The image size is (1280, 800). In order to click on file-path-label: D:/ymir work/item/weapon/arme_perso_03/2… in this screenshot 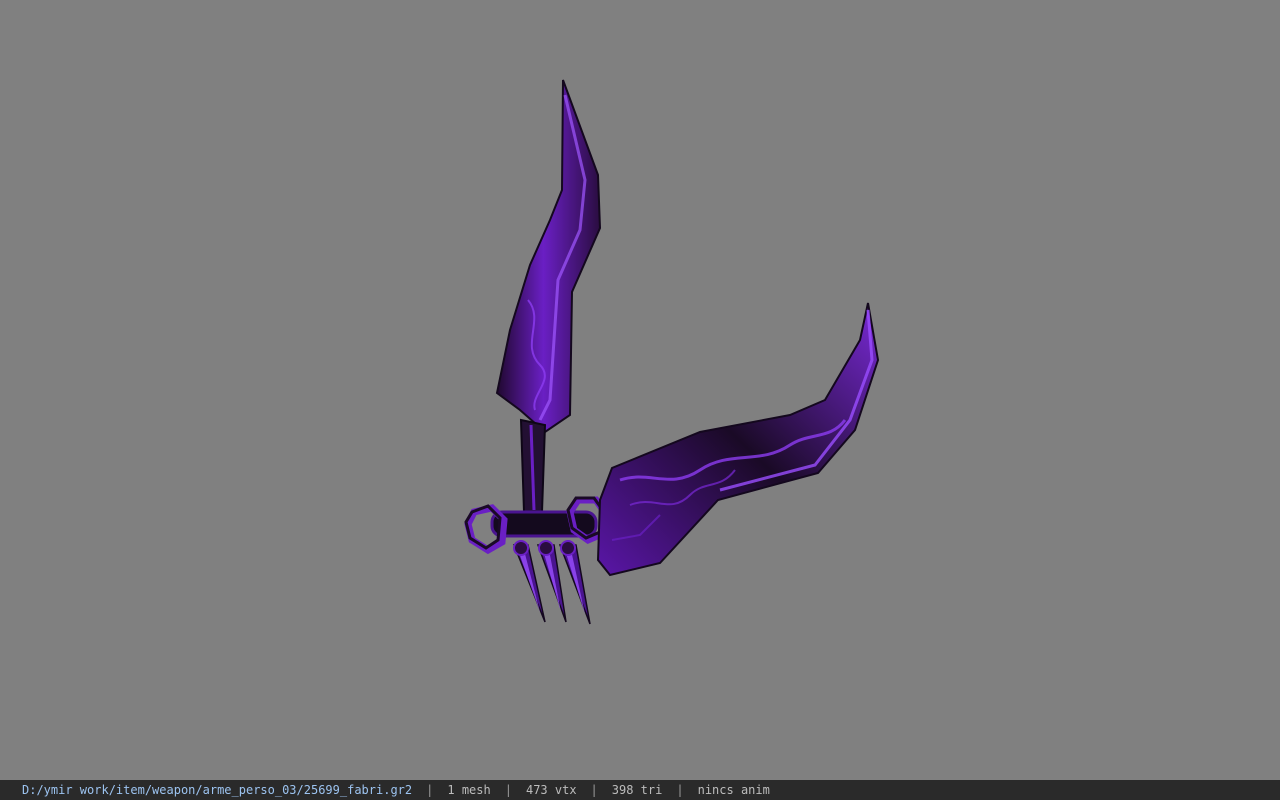, I will do `click(217, 790)`.